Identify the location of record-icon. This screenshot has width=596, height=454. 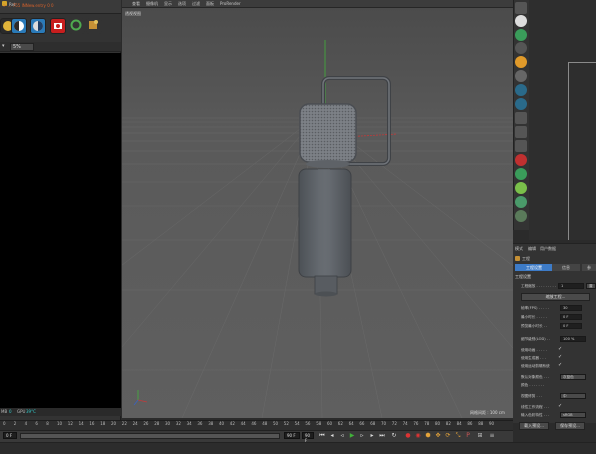
(521, 160).